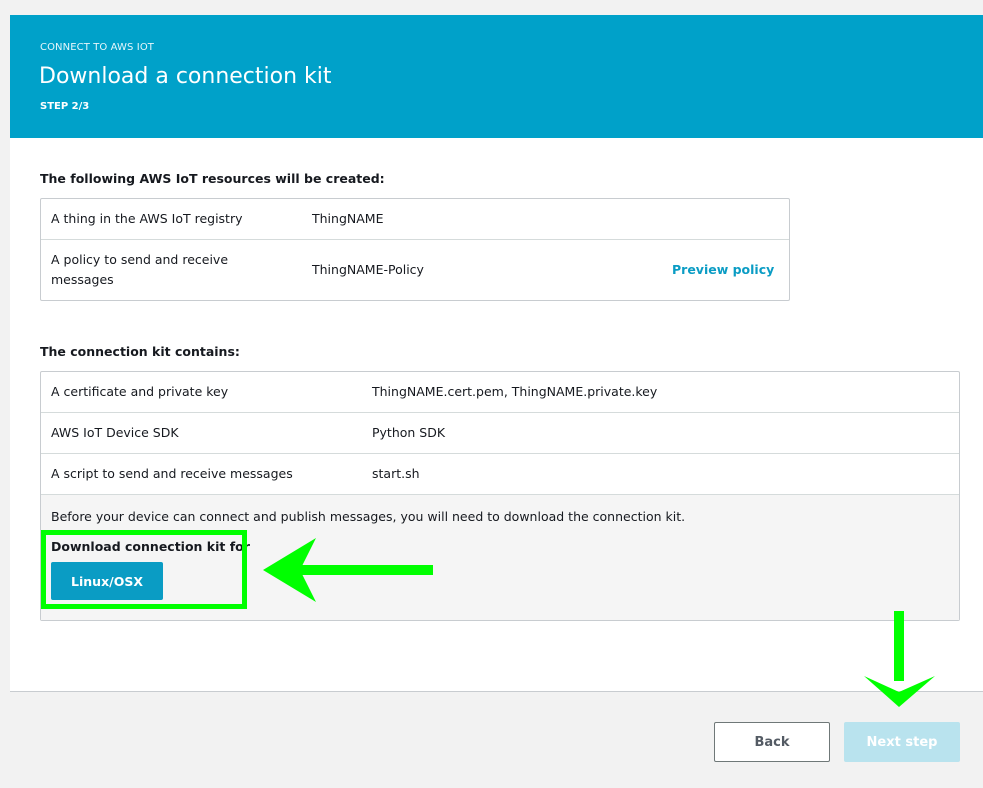 This screenshot has width=983, height=788. I want to click on resource-label: A policy to send and receive messages, so click(140, 269).